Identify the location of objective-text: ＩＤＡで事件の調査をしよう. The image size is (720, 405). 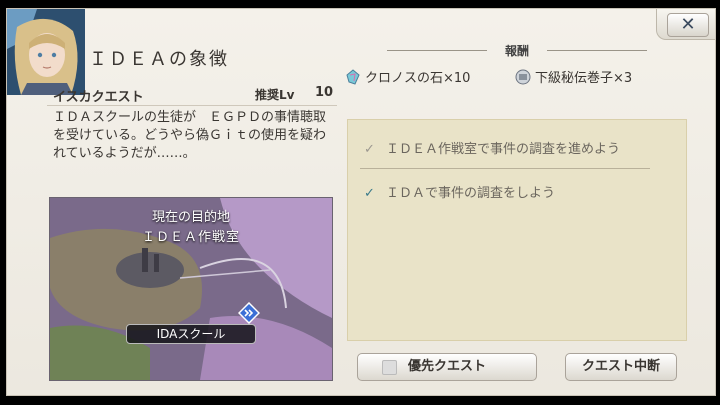
(471, 193).